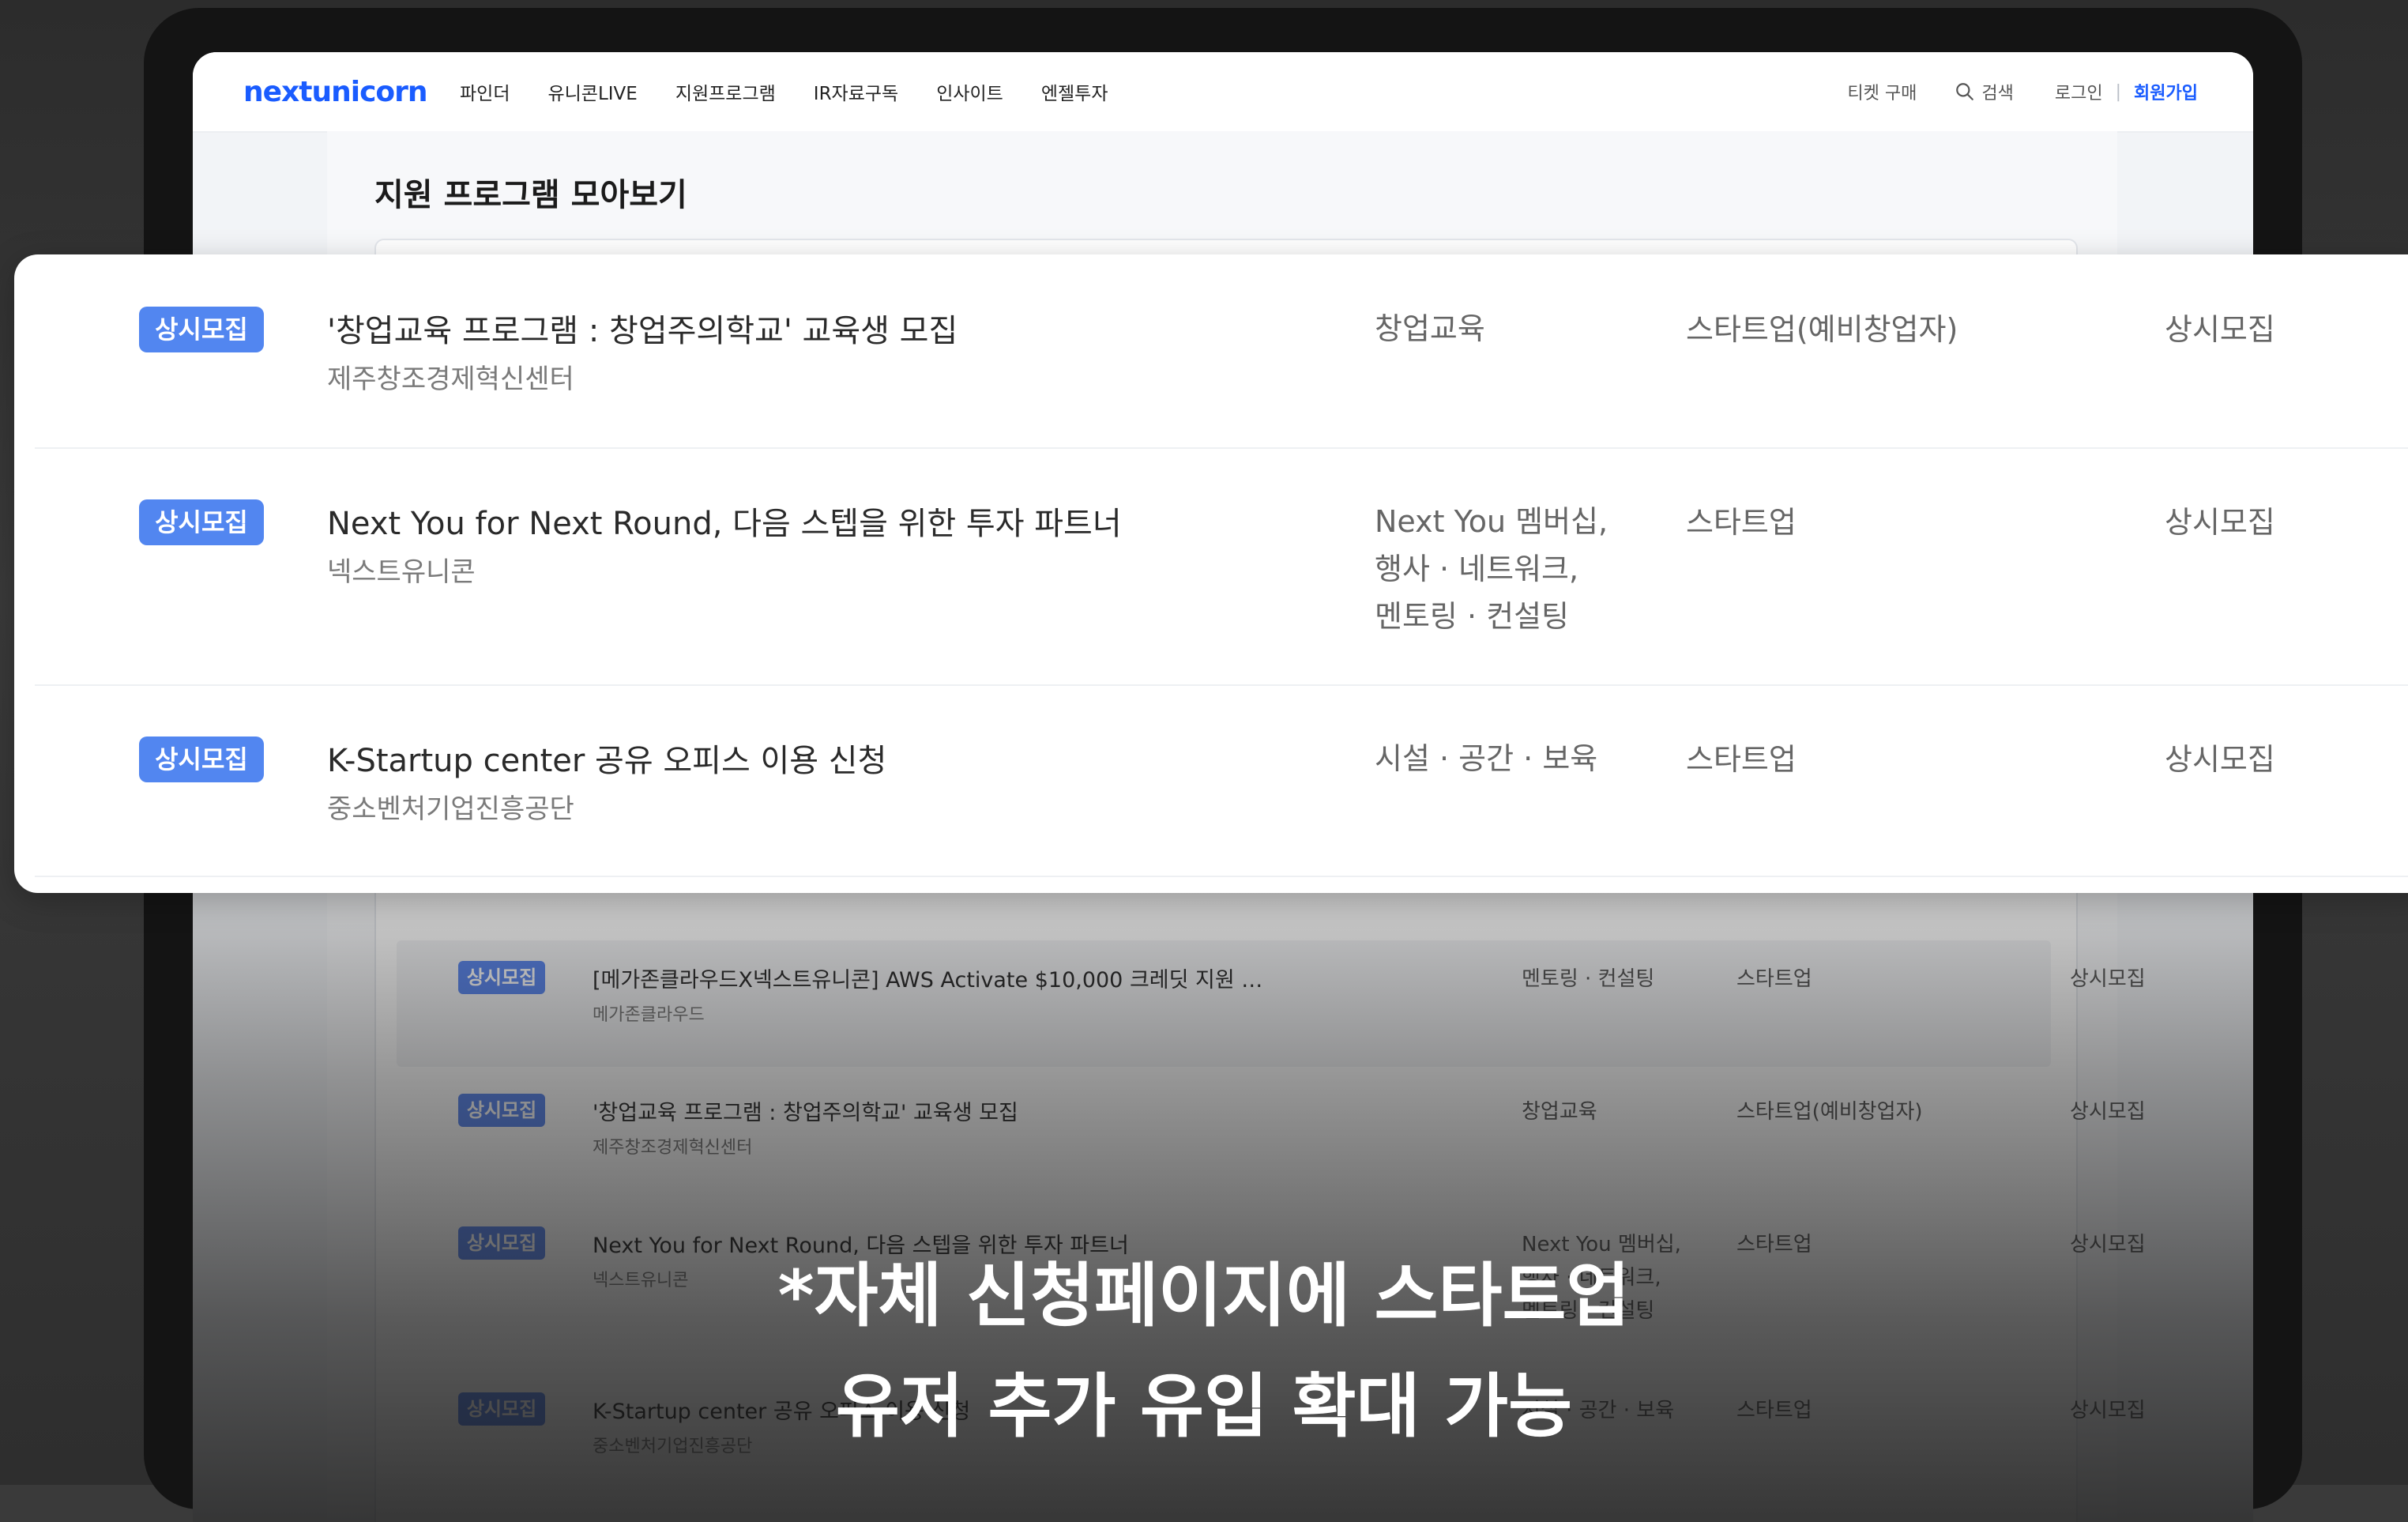 This screenshot has height=1522, width=2408. Describe the element at coordinates (450, 809) in the screenshot. I see `program-organizer: 중소벤처기업진흥공단` at that location.